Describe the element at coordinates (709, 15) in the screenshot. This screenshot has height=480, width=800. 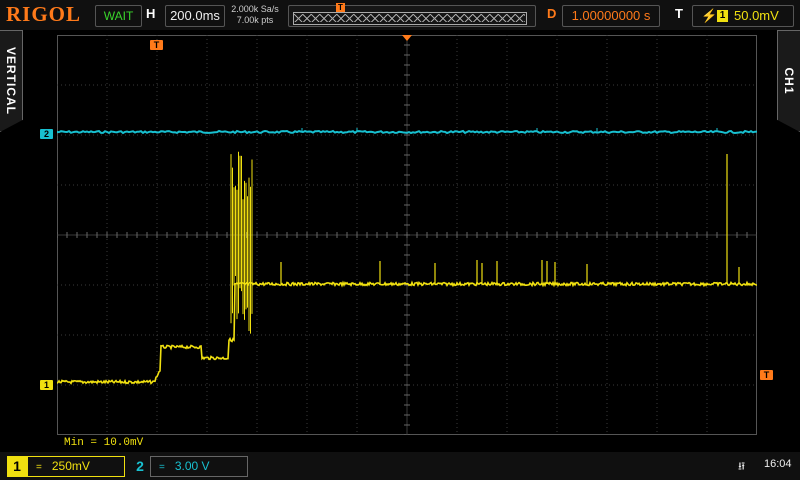
I see `rising-edge-icon: ⚡` at that location.